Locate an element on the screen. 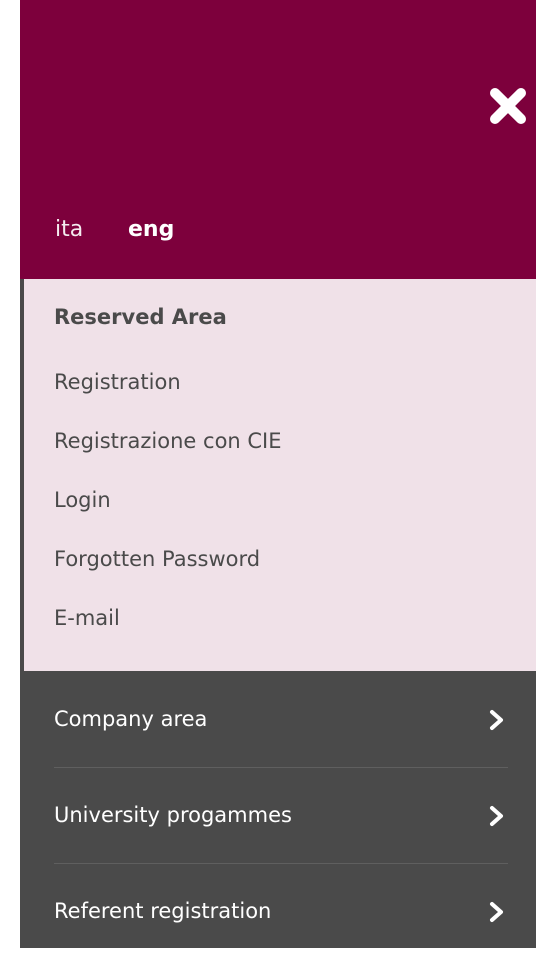 Image resolution: width=536 pixels, height=959 pixels. close-icon is located at coordinates (508, 106).